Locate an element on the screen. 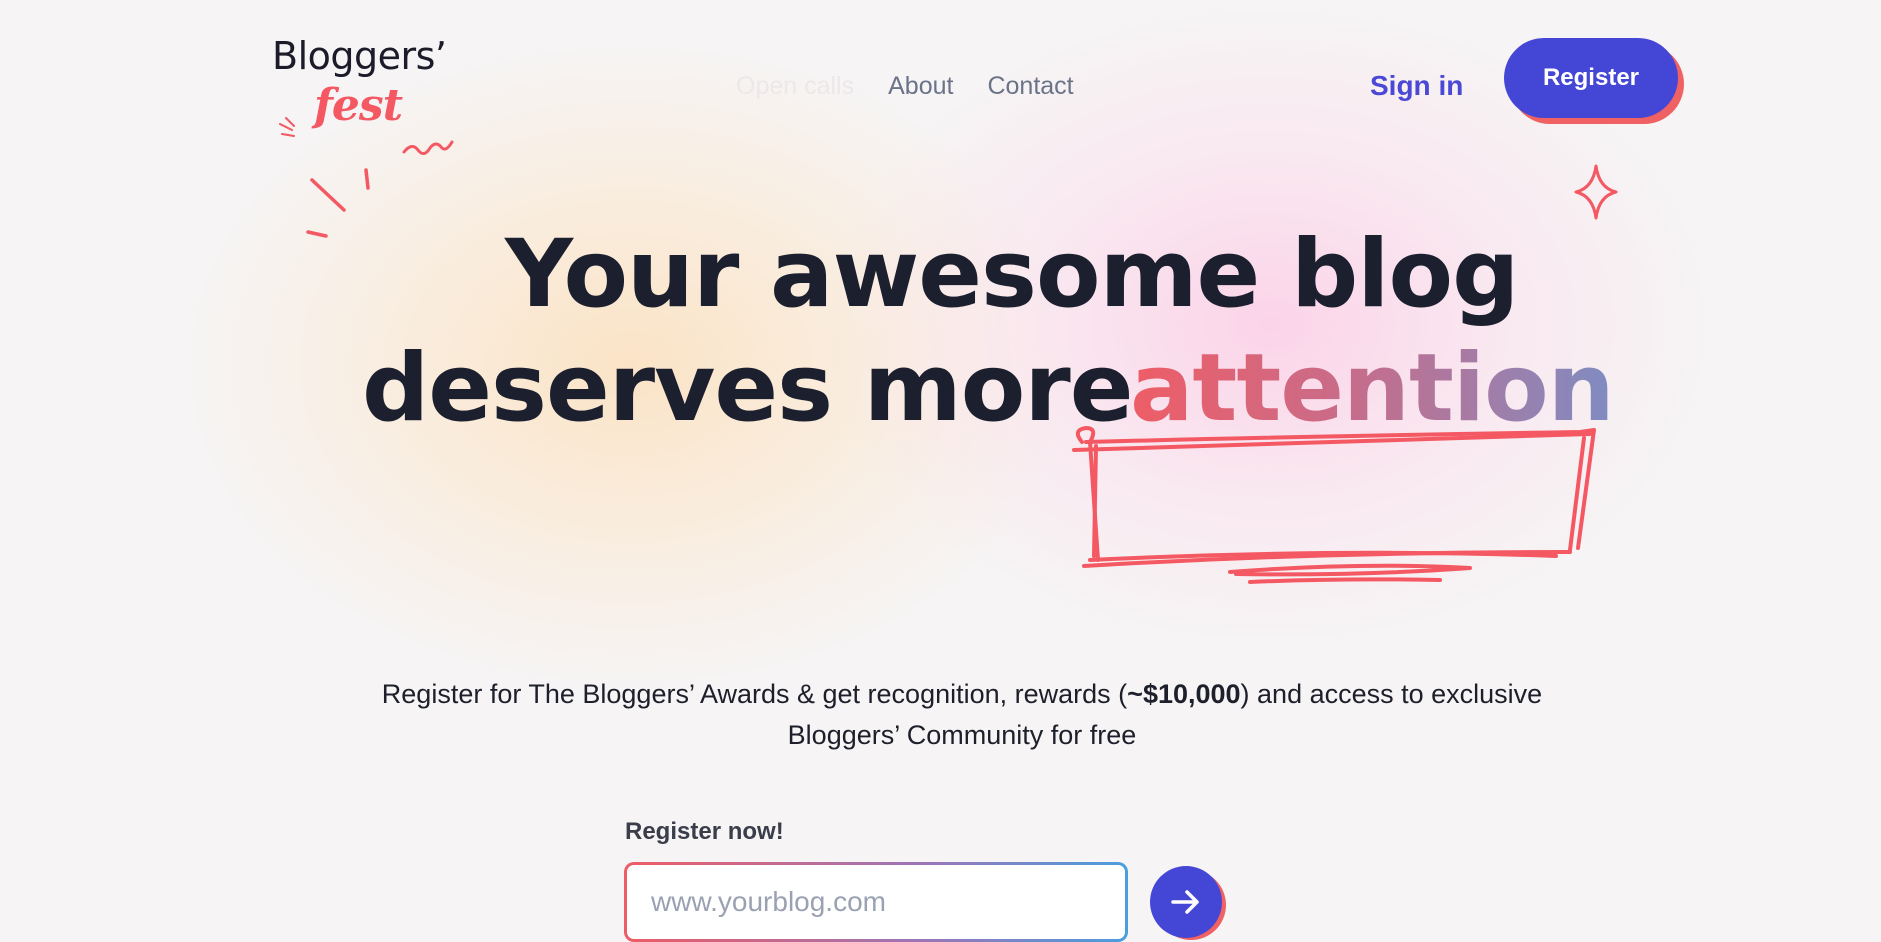  reward-amount: ~$10,000 is located at coordinates (1184, 694).